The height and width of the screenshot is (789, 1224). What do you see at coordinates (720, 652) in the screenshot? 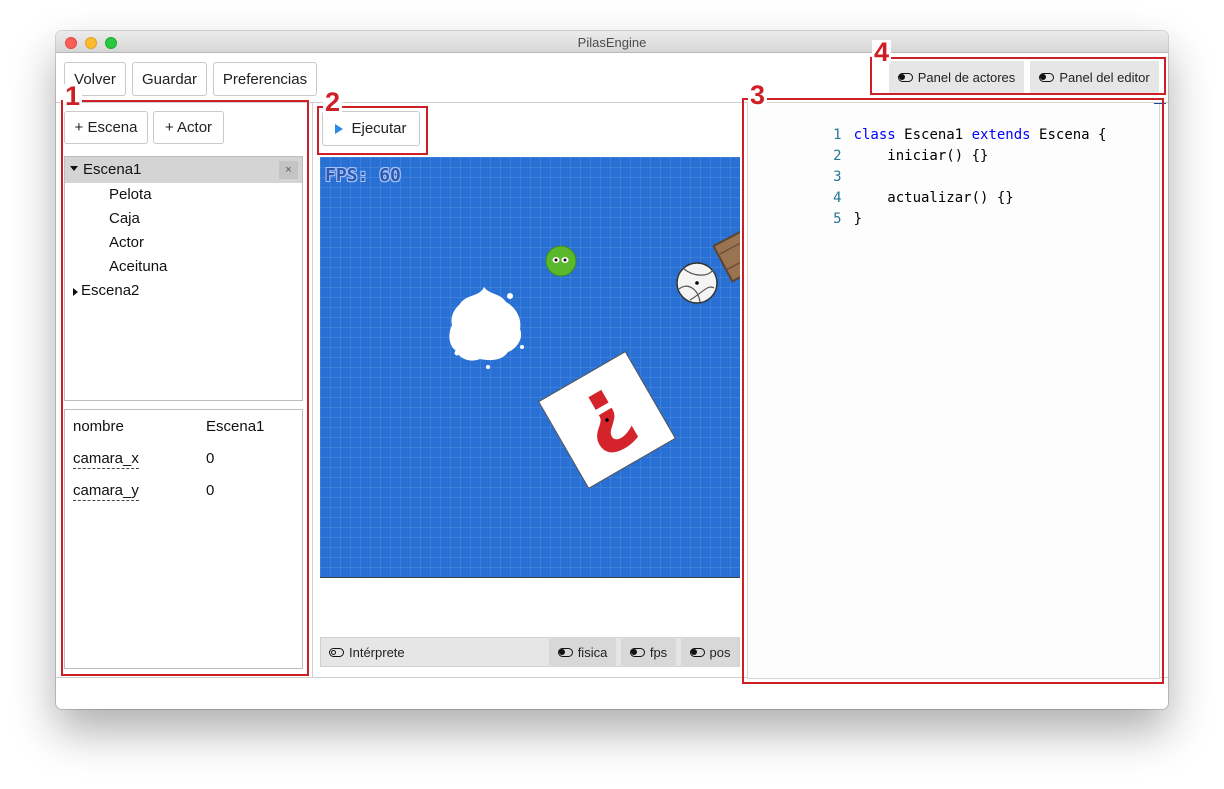
I see `pos-label: pos` at bounding box center [720, 652].